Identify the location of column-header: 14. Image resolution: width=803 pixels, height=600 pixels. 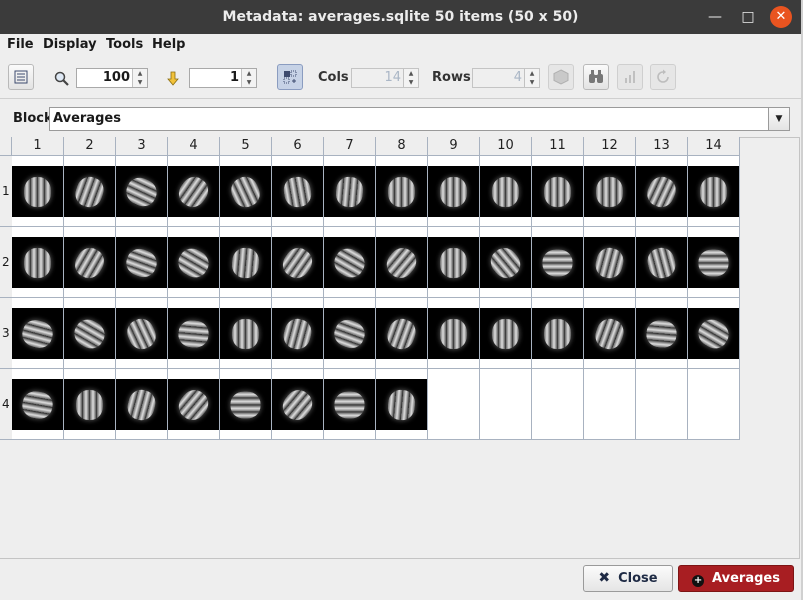
(714, 146).